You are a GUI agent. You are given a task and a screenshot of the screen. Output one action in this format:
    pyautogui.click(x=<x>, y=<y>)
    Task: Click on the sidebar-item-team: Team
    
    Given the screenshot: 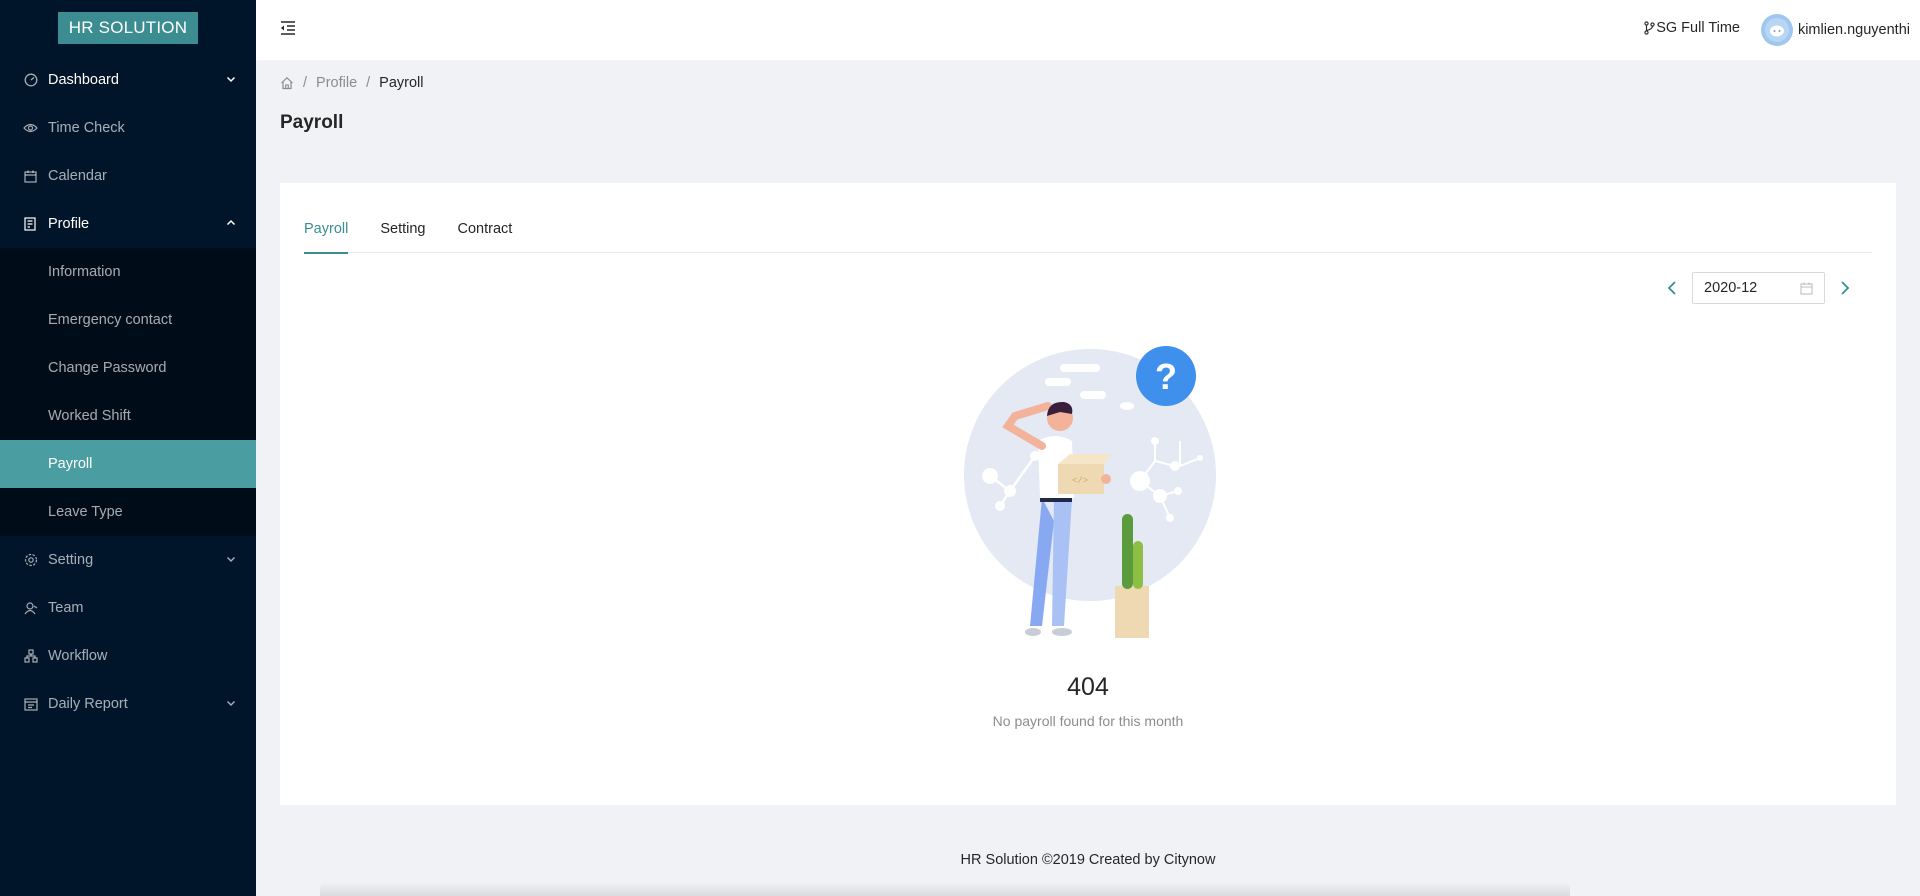 What is the action you would take?
    pyautogui.click(x=128, y=608)
    